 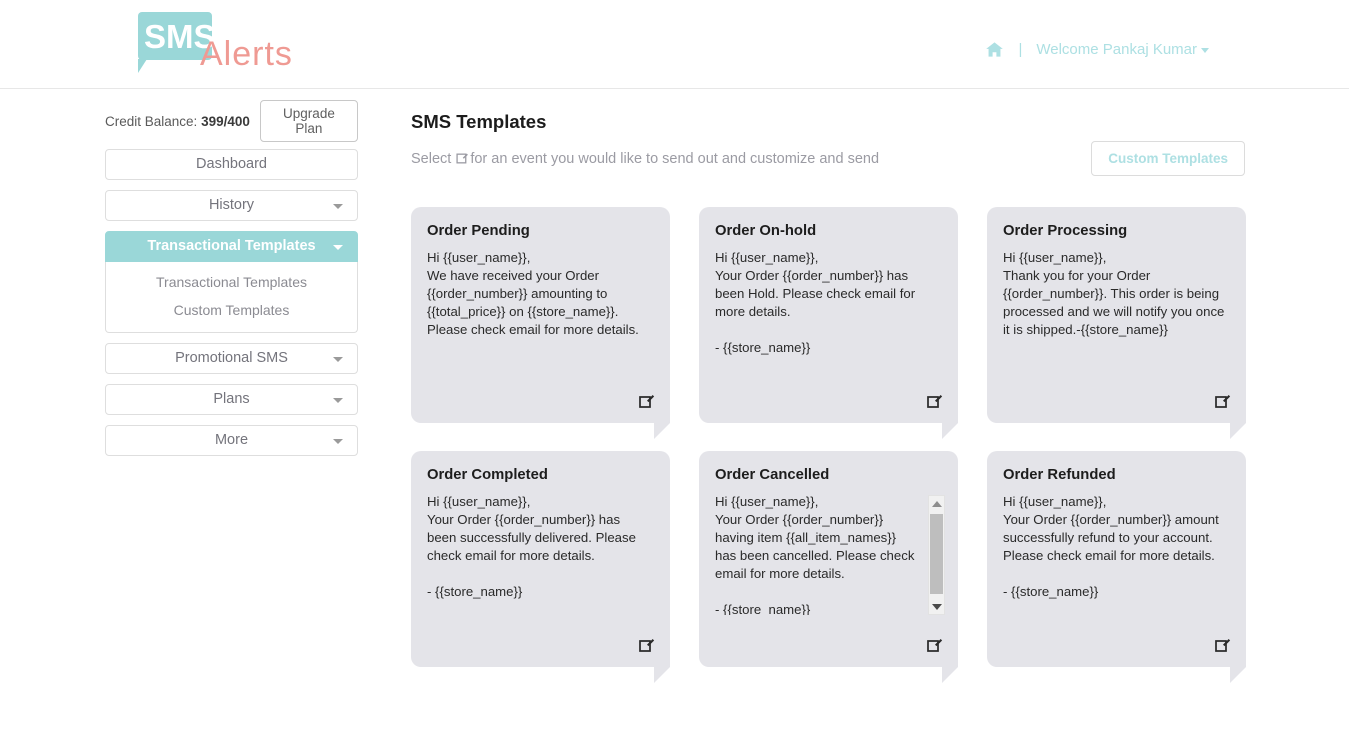 What do you see at coordinates (1065, 231) in the screenshot?
I see `template-card-title: Order Processing` at bounding box center [1065, 231].